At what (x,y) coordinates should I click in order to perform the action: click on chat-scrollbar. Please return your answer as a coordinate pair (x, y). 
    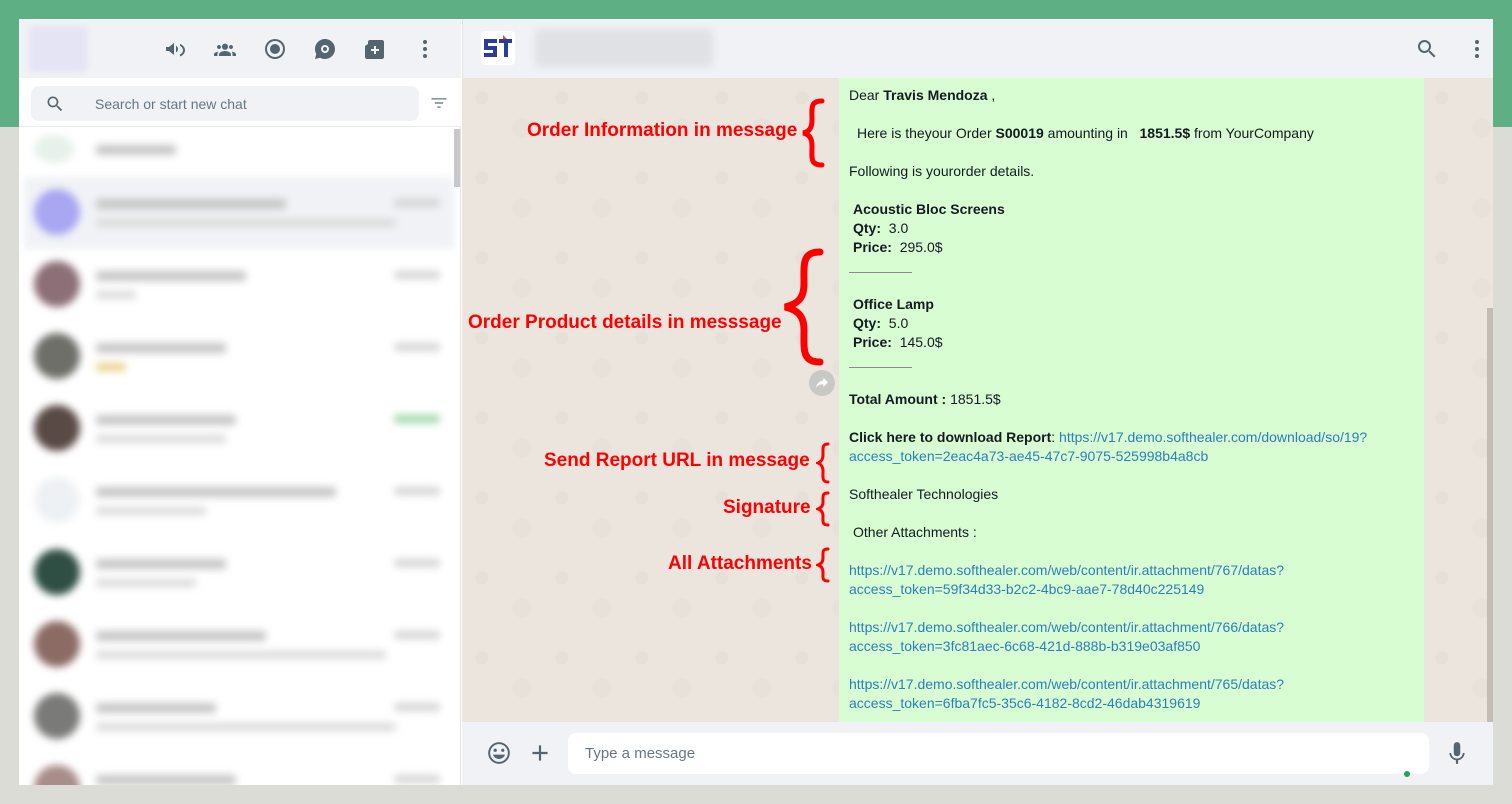
    Looking at the image, I should click on (1490, 515).